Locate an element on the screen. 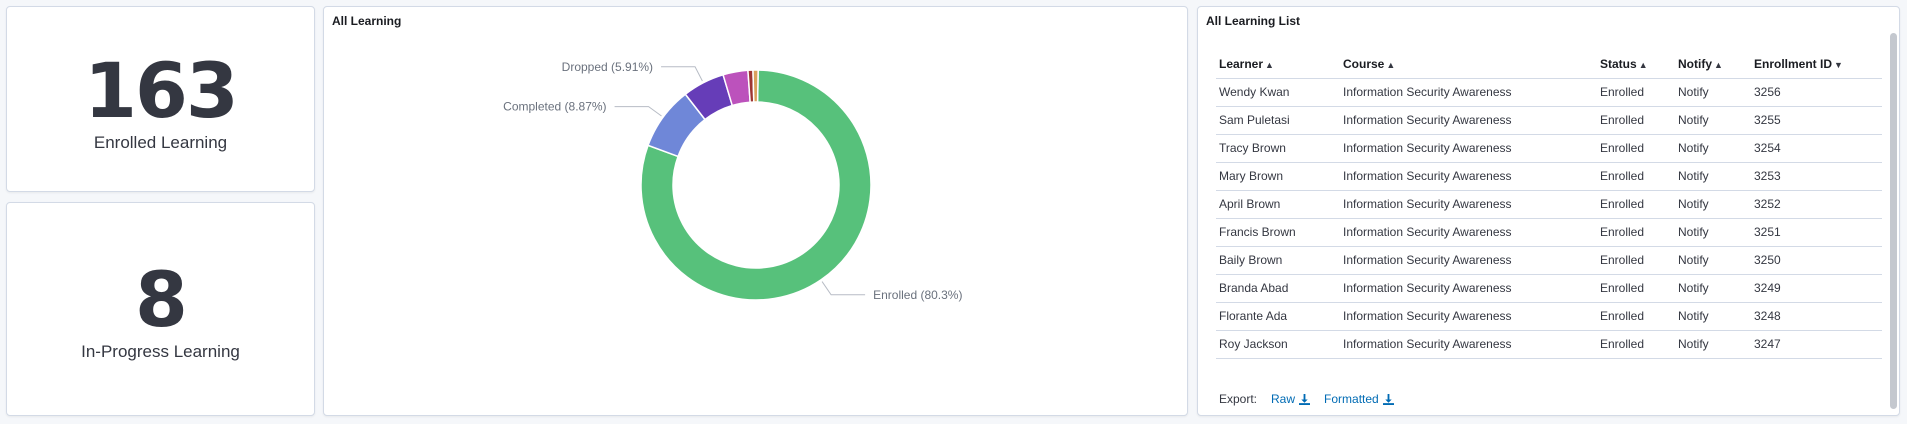 The width and height of the screenshot is (1907, 424). table-cell-learner: Branda Abad is located at coordinates (1278, 288).